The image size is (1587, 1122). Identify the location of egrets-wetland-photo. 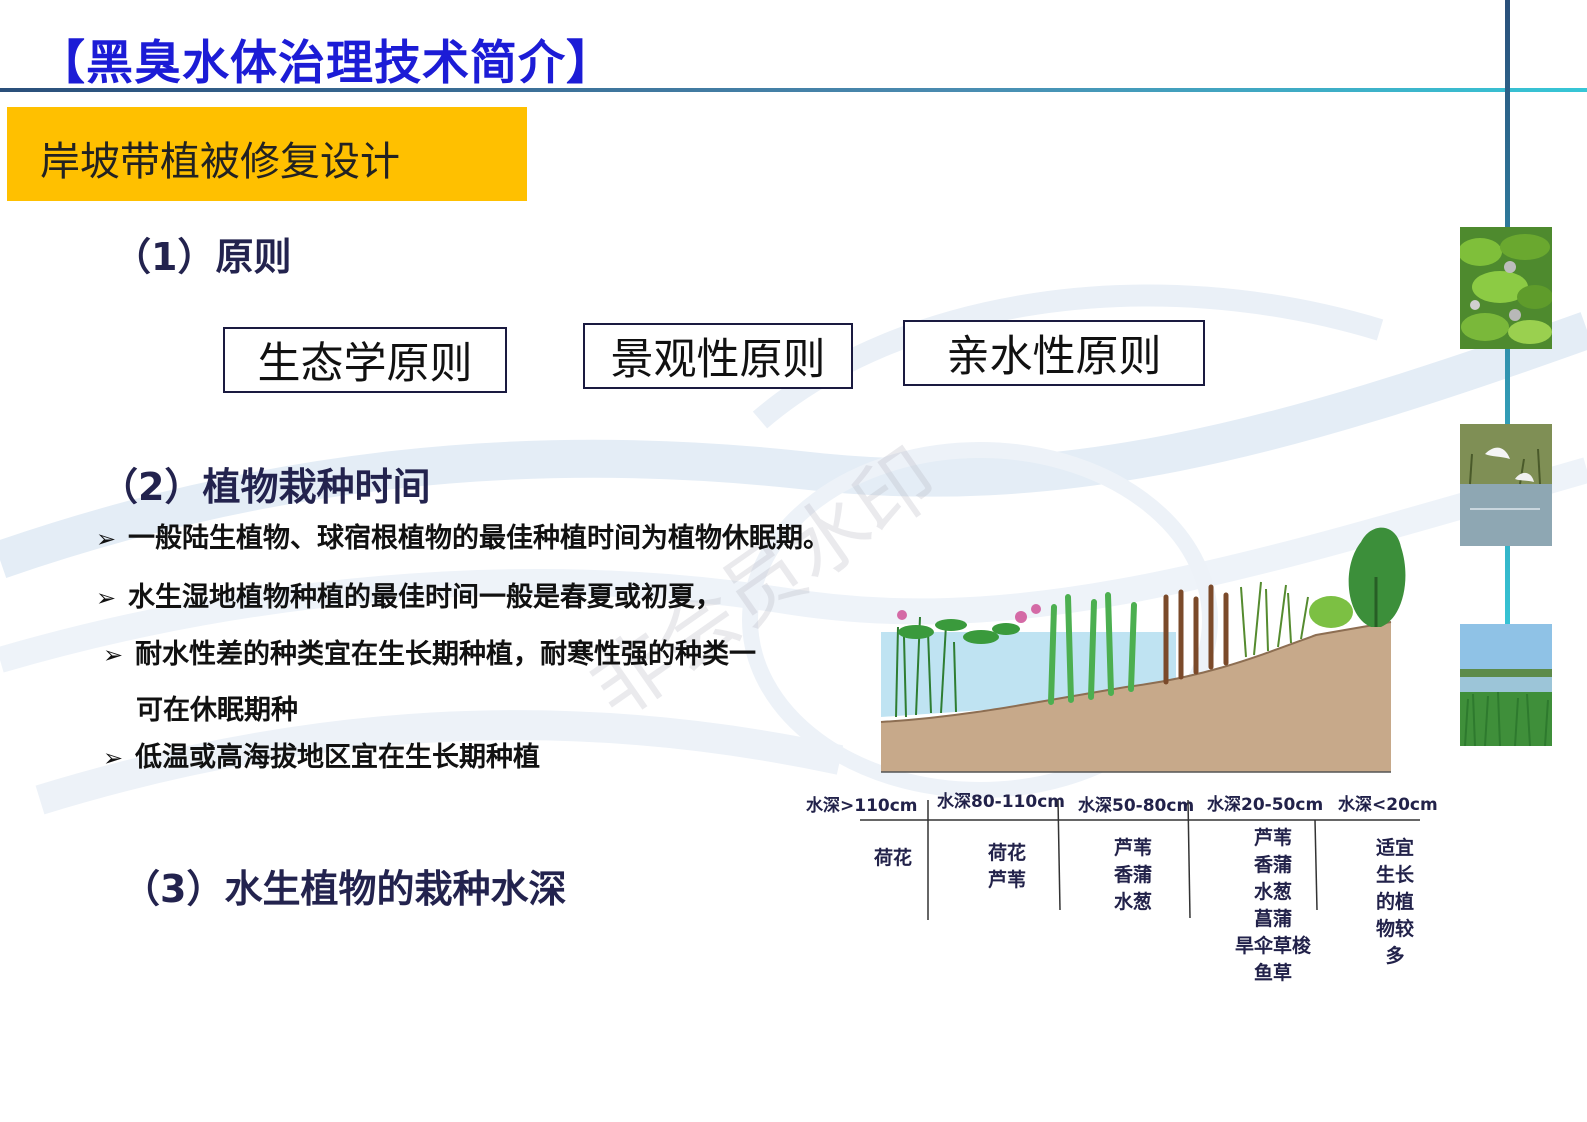
(1506, 485).